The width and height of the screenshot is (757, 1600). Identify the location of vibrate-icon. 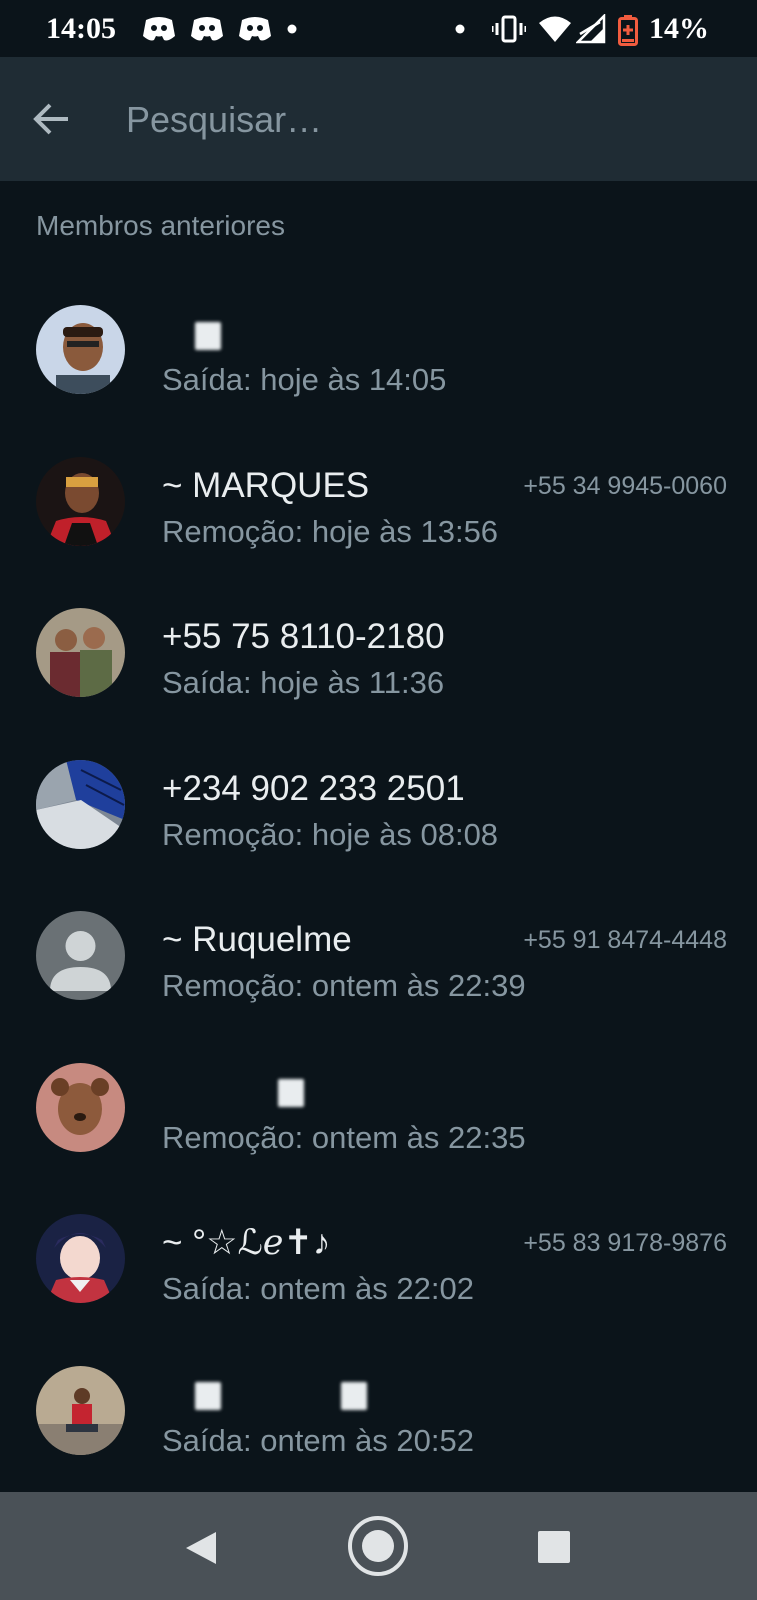
(509, 29).